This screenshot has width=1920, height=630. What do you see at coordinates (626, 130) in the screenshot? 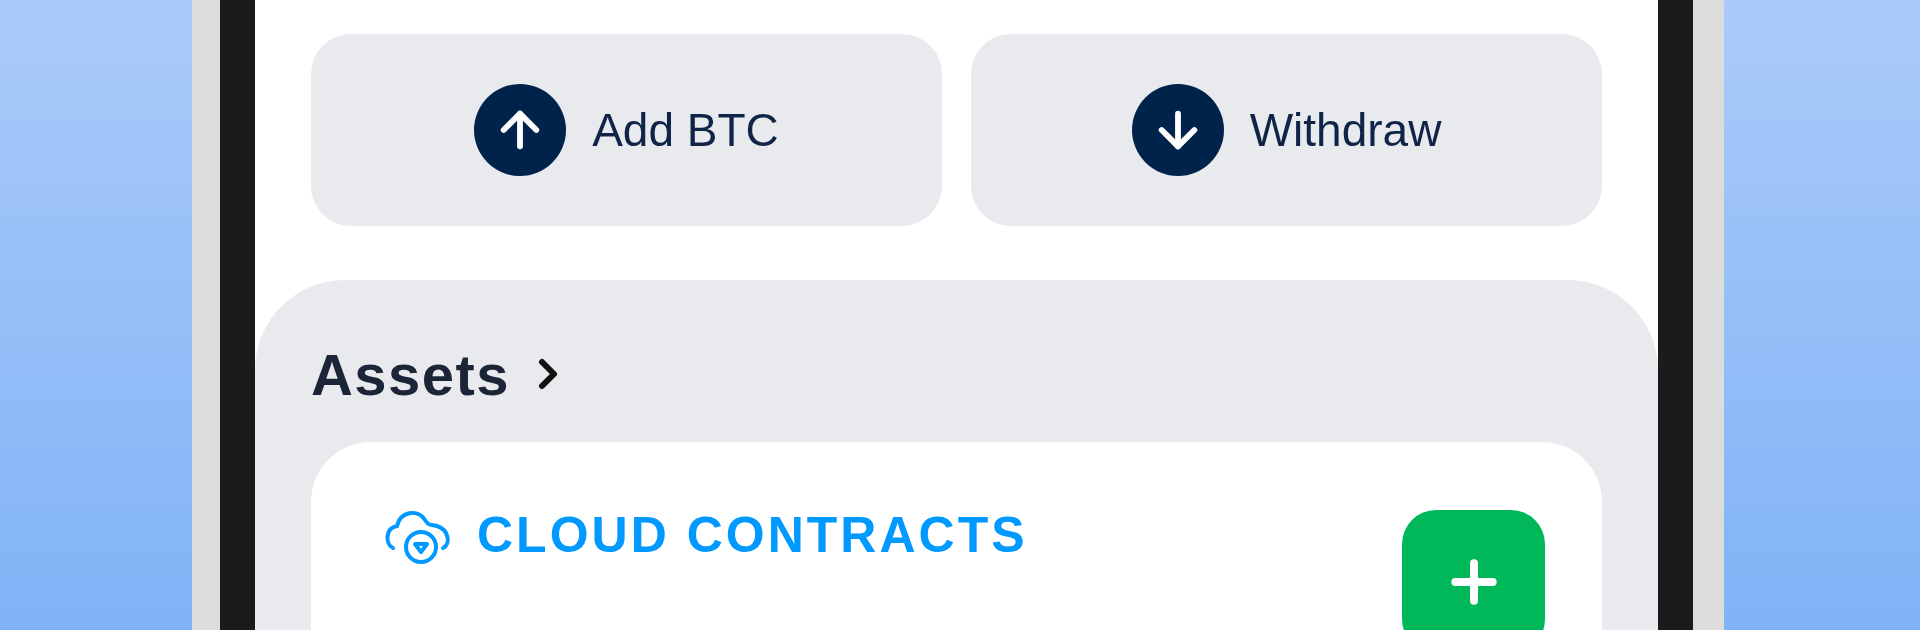
I see `action-button: Add BTC` at bounding box center [626, 130].